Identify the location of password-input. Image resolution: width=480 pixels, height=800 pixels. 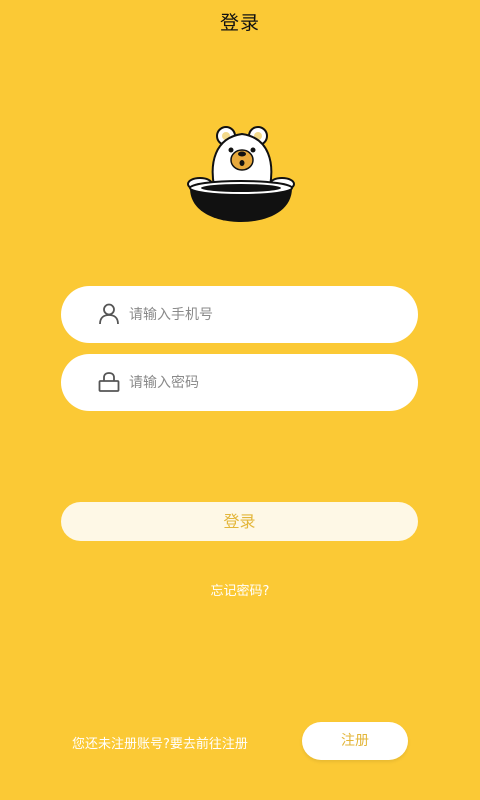
(264, 382).